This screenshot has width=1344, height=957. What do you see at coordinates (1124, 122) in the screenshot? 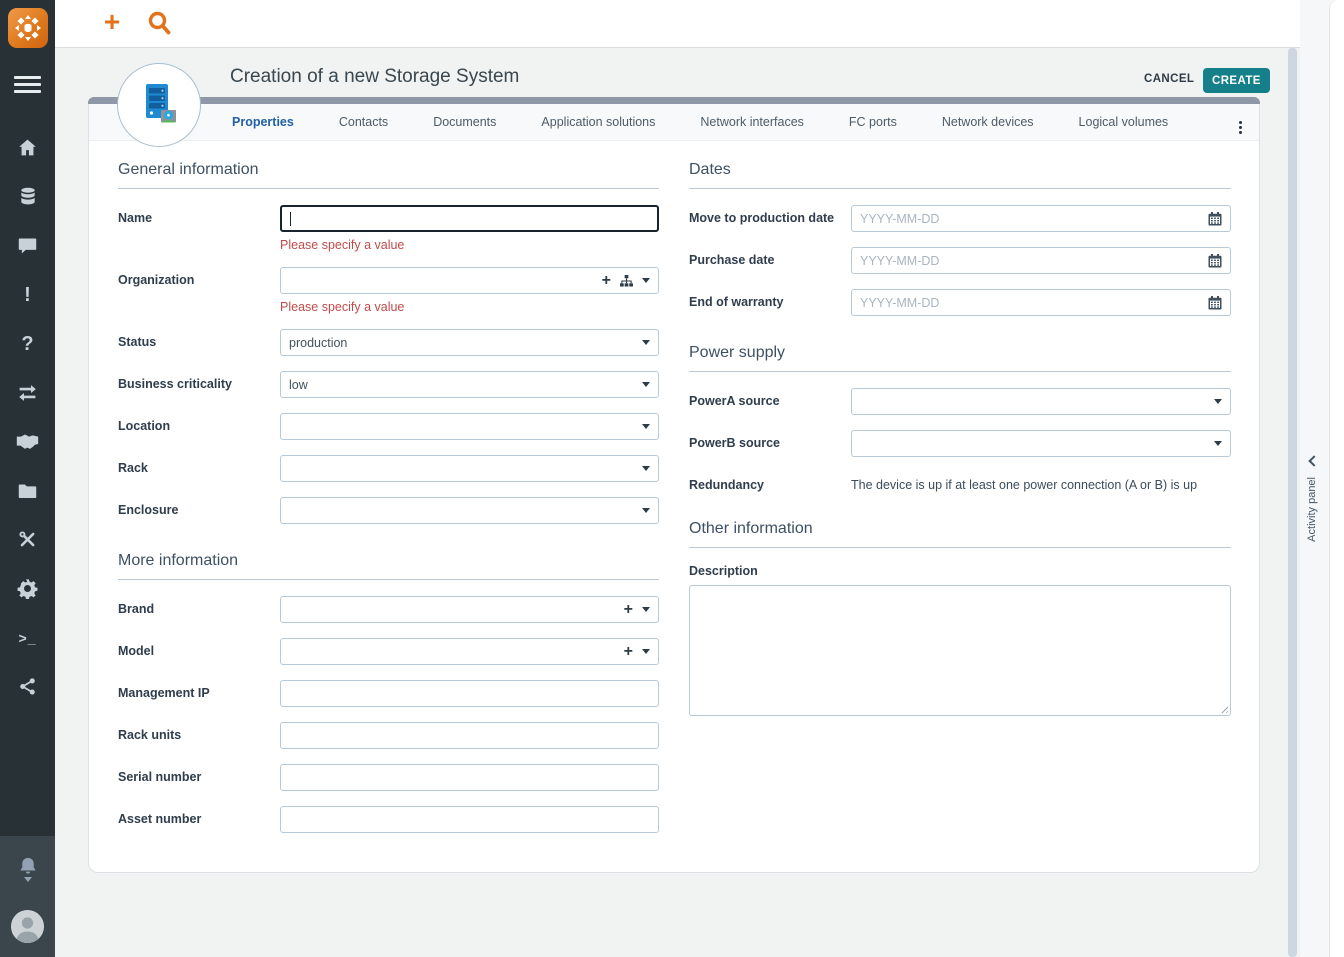
I see `tab-logical-volumes: Logical volumes` at bounding box center [1124, 122].